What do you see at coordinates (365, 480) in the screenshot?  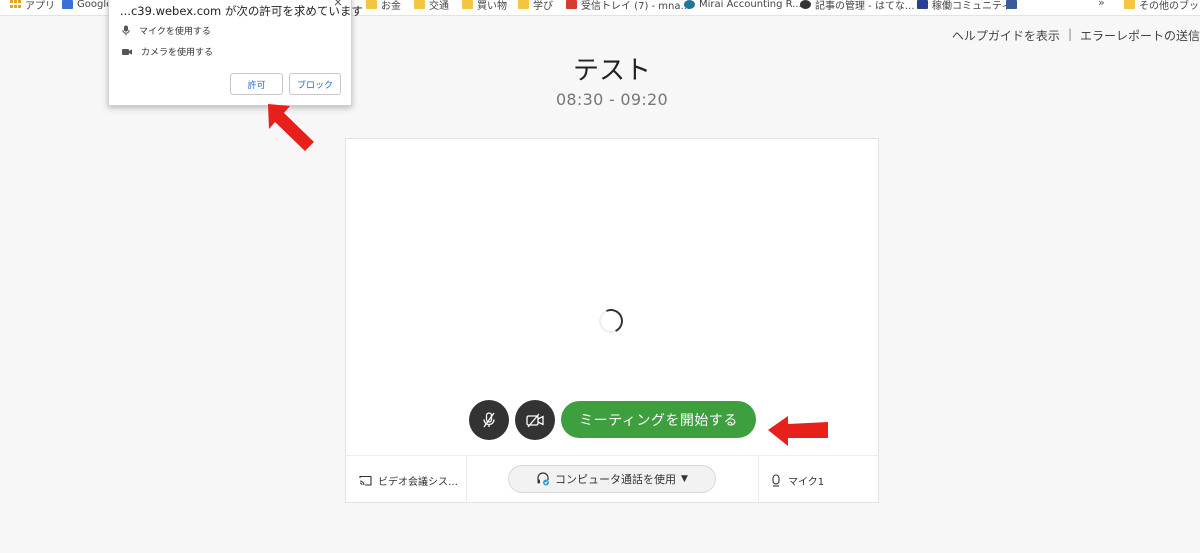 I see `cast-icon` at bounding box center [365, 480].